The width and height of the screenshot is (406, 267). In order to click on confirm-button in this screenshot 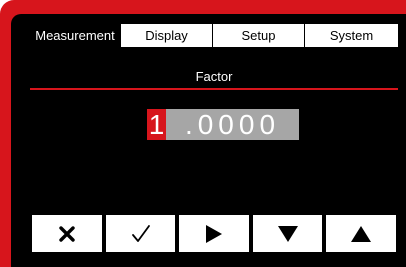, I will do `click(140, 233)`.